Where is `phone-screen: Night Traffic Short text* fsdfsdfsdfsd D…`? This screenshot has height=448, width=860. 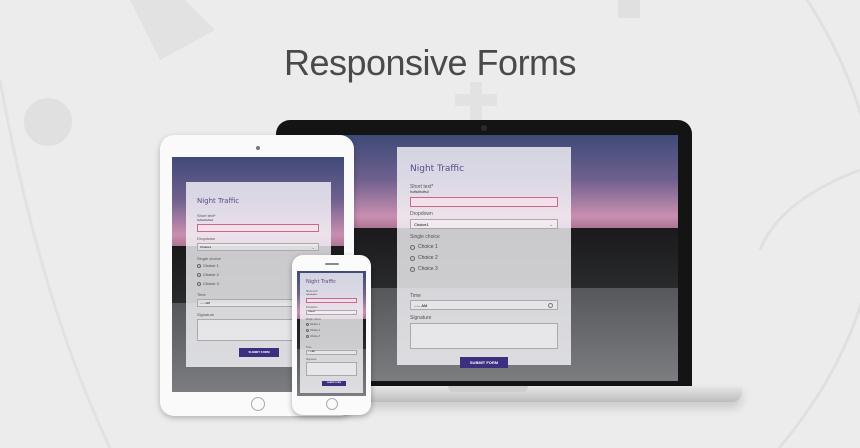 phone-screen: Night Traffic Short text* fsdfsdfsdfsd D… is located at coordinates (331, 333).